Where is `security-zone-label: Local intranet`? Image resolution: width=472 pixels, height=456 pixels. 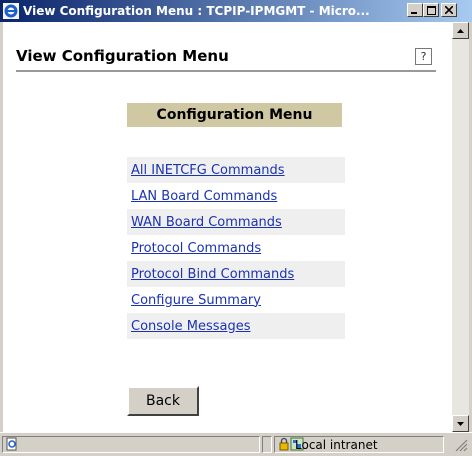
security-zone-label: Local intranet is located at coordinates (336, 445).